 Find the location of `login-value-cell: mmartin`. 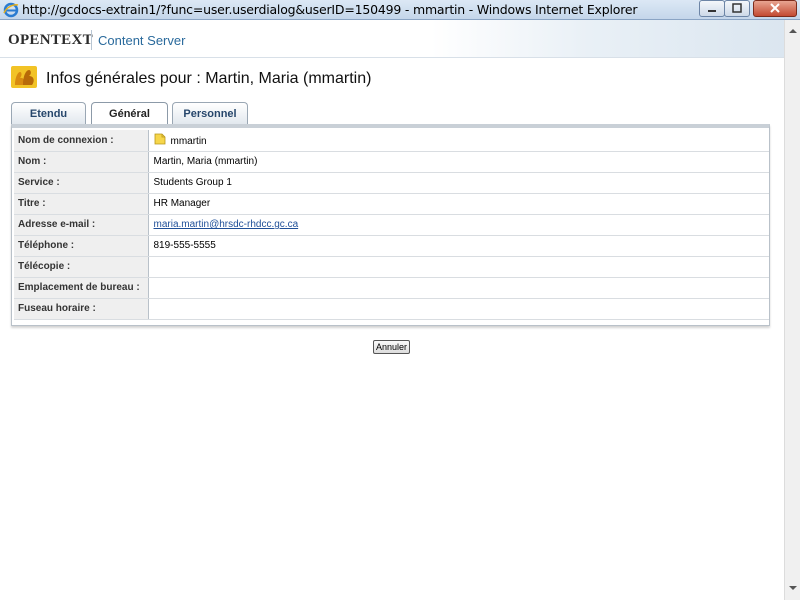

login-value-cell: mmartin is located at coordinates (458, 141).